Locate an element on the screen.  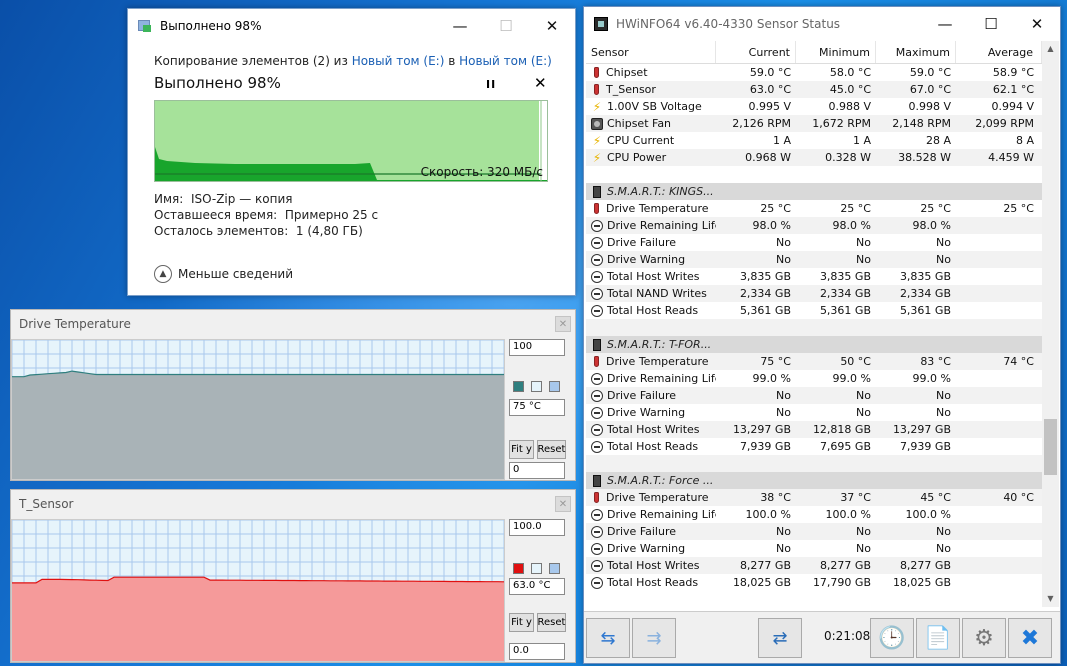
column-average: Average is located at coordinates (999, 52).